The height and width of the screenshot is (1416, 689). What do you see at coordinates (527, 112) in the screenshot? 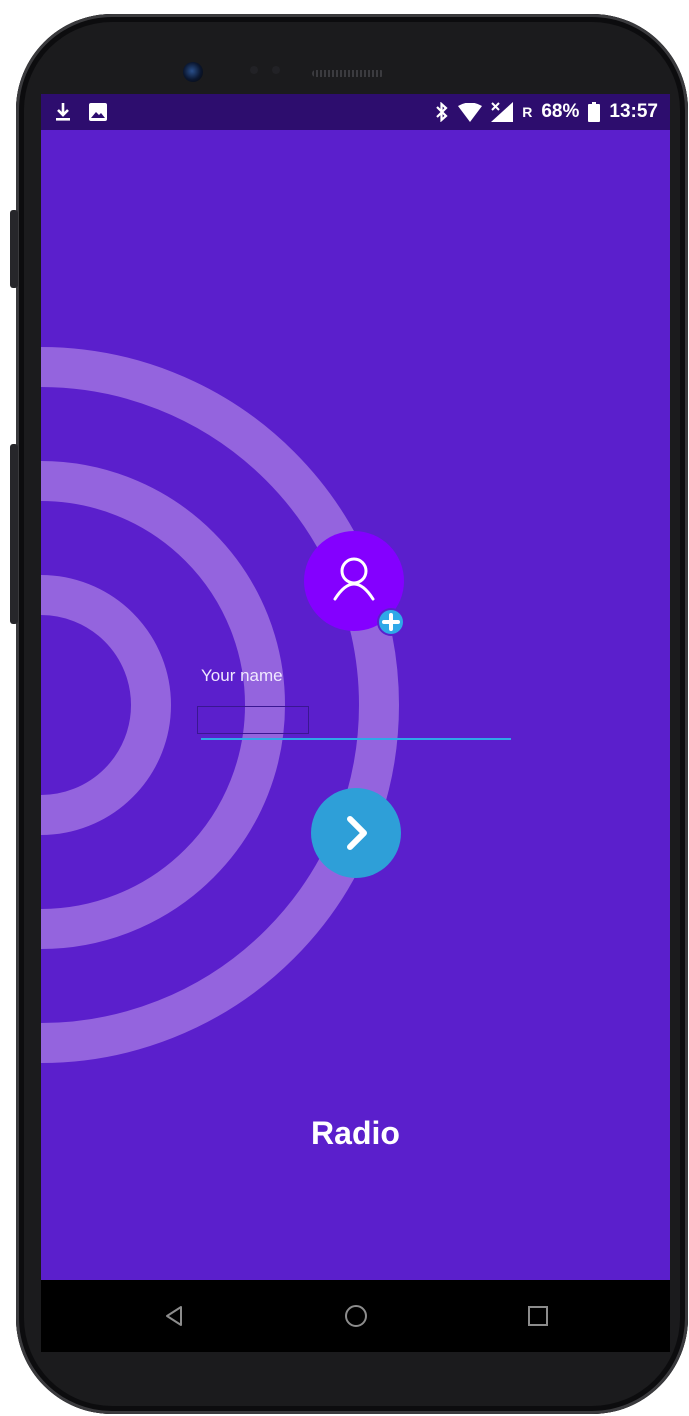
I see `roaming-indicator: R` at bounding box center [527, 112].